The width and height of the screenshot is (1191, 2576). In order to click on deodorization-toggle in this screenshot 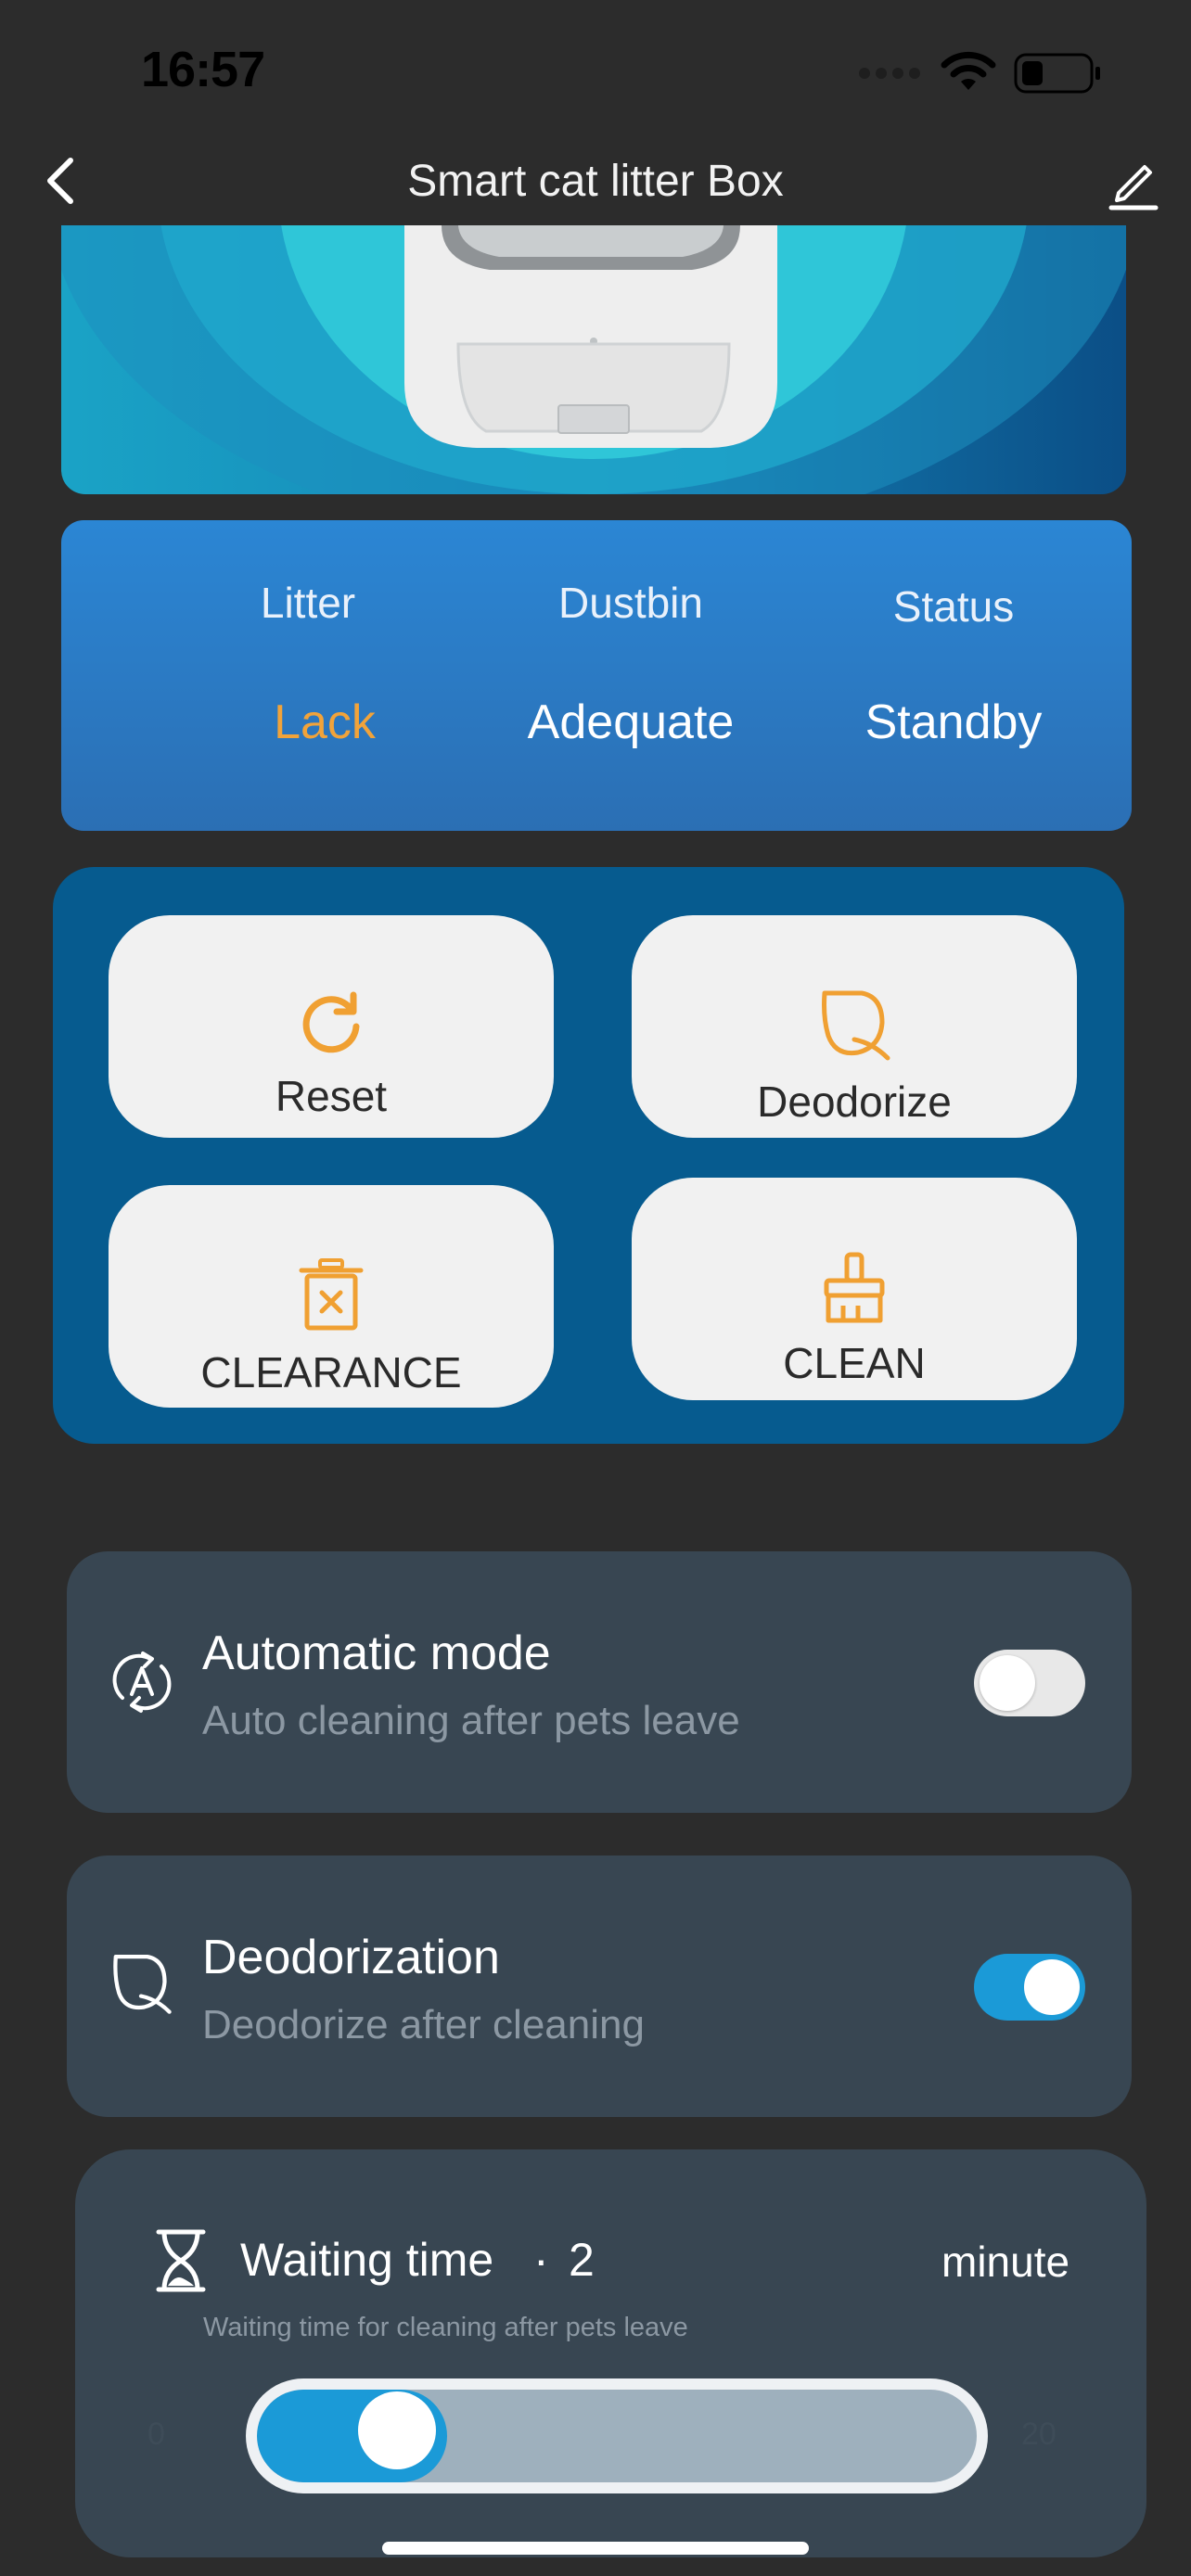, I will do `click(1029, 1987)`.